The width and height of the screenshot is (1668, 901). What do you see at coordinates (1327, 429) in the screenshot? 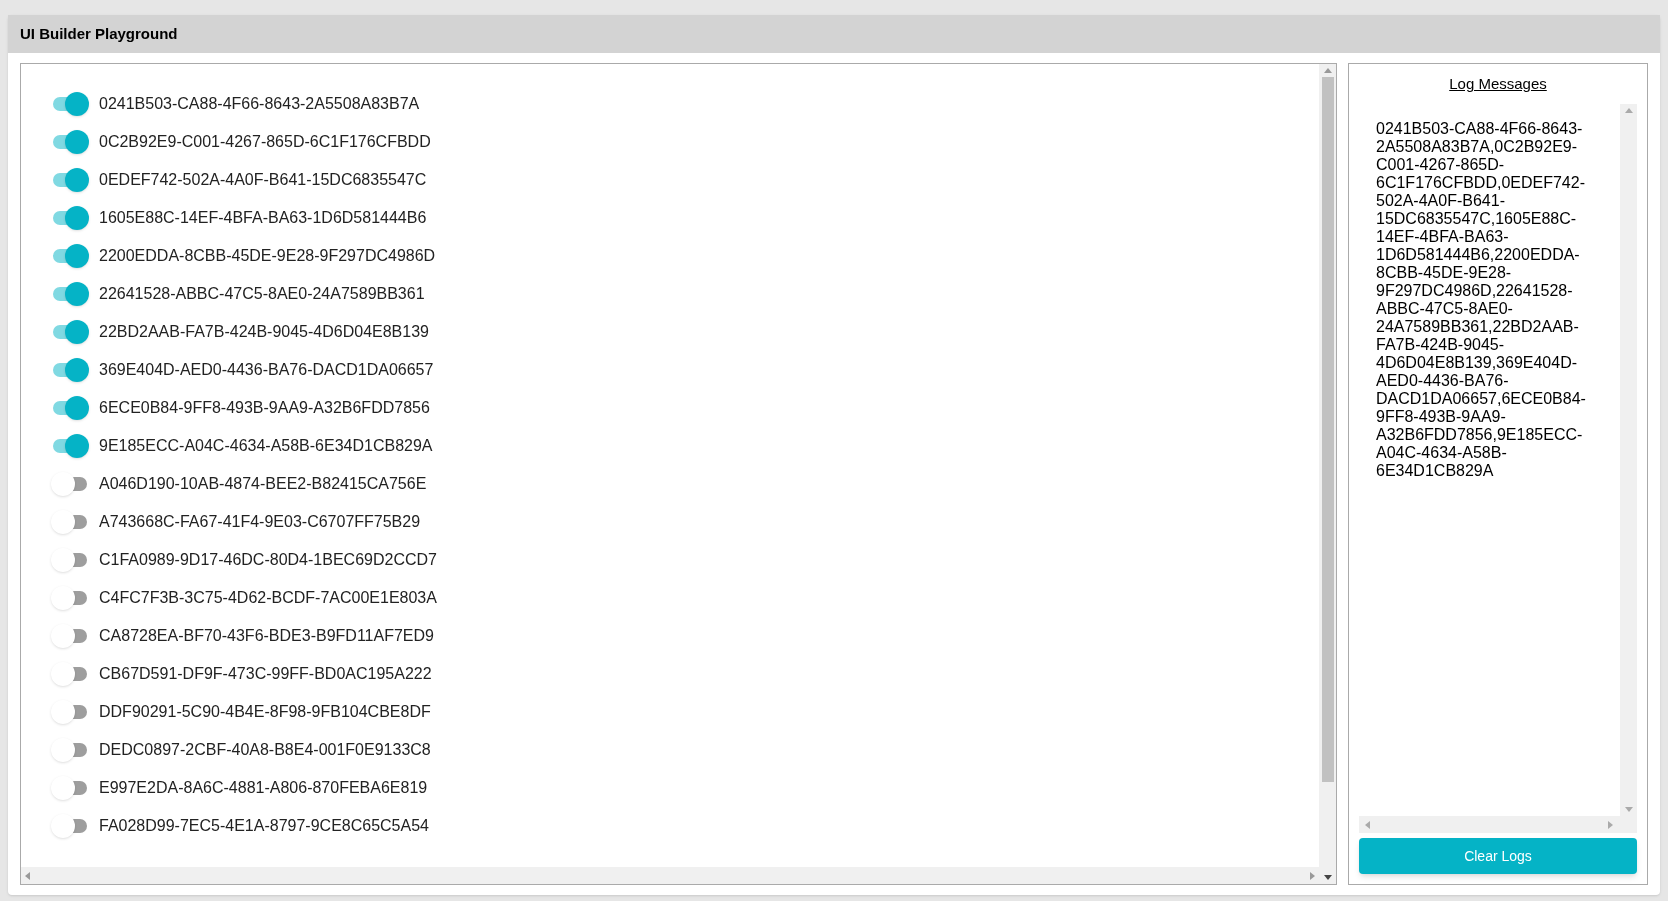
I see `scrollbar-thumb` at bounding box center [1327, 429].